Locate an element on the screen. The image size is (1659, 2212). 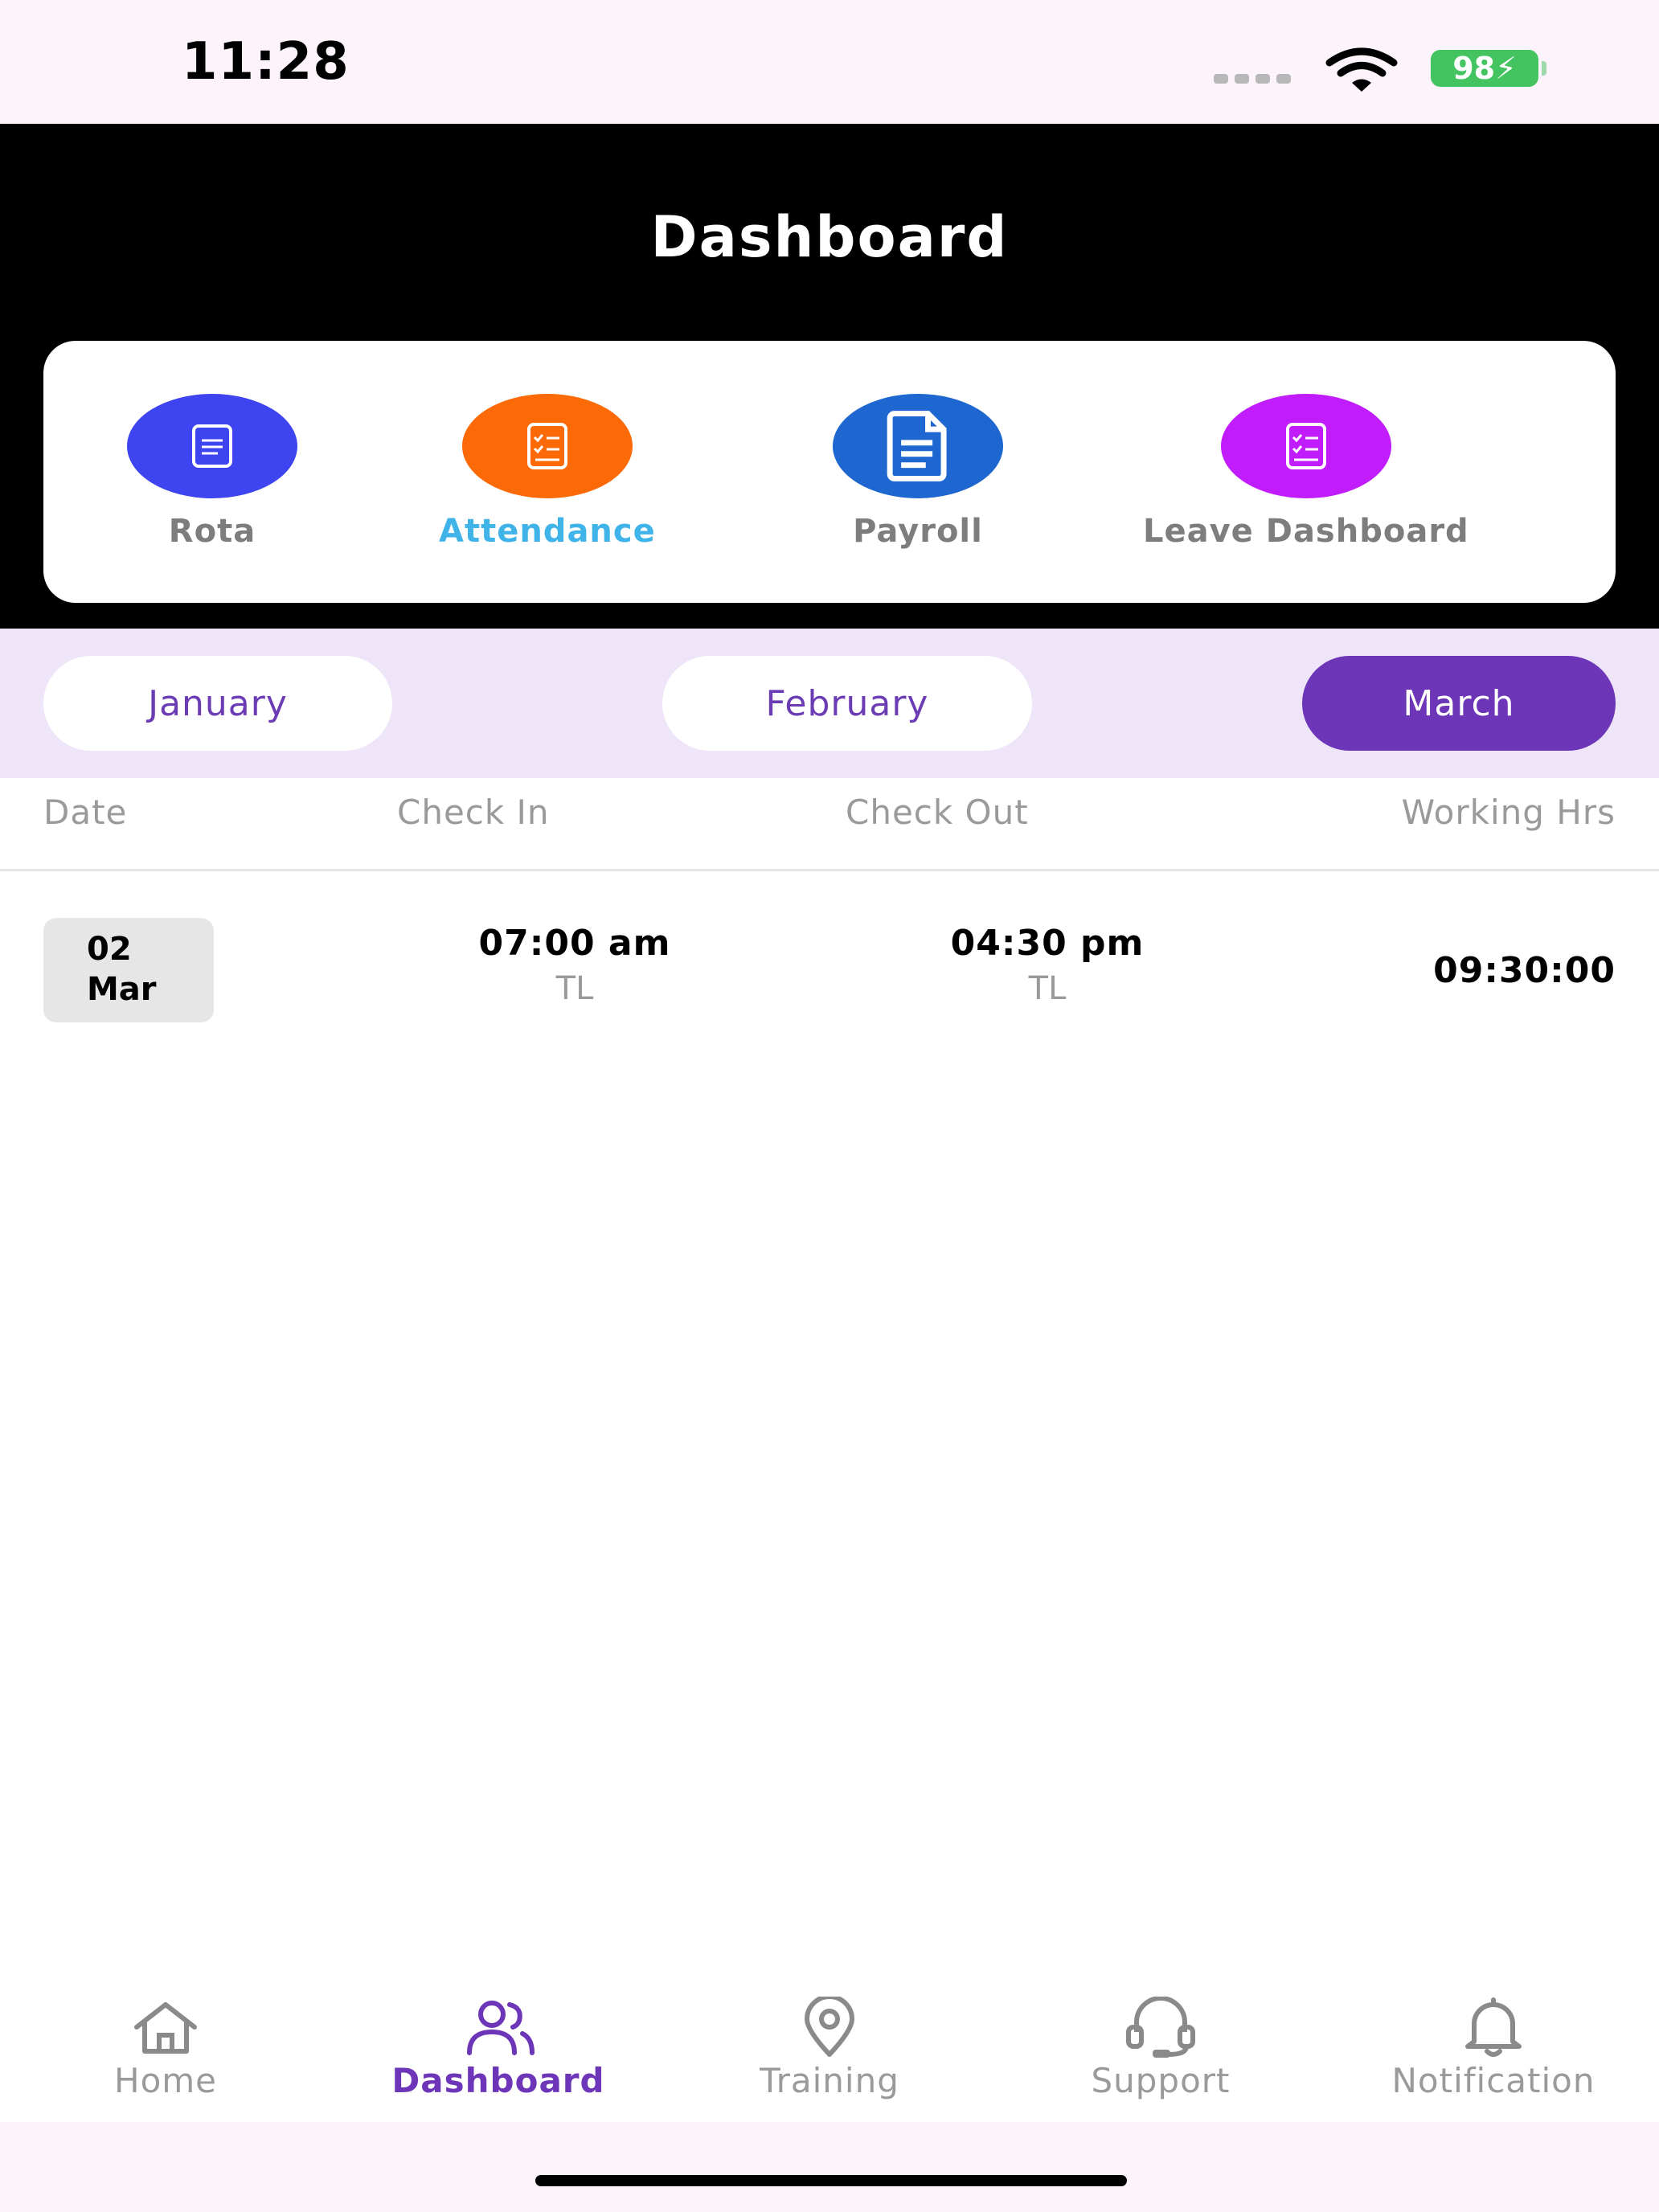
quick-action-label: Payroll is located at coordinates (918, 531).